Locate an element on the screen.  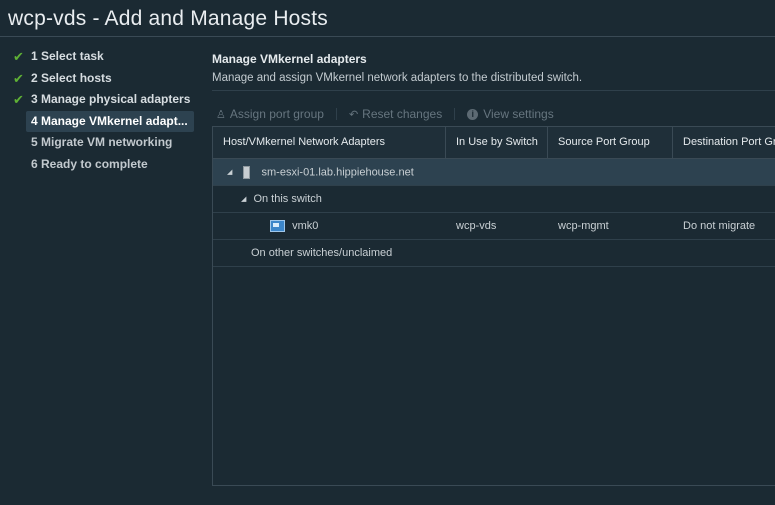
table-row-vmk0: vmk0 wcp-vds wcp-mgmt Do not migrate is located at coordinates (494, 226).